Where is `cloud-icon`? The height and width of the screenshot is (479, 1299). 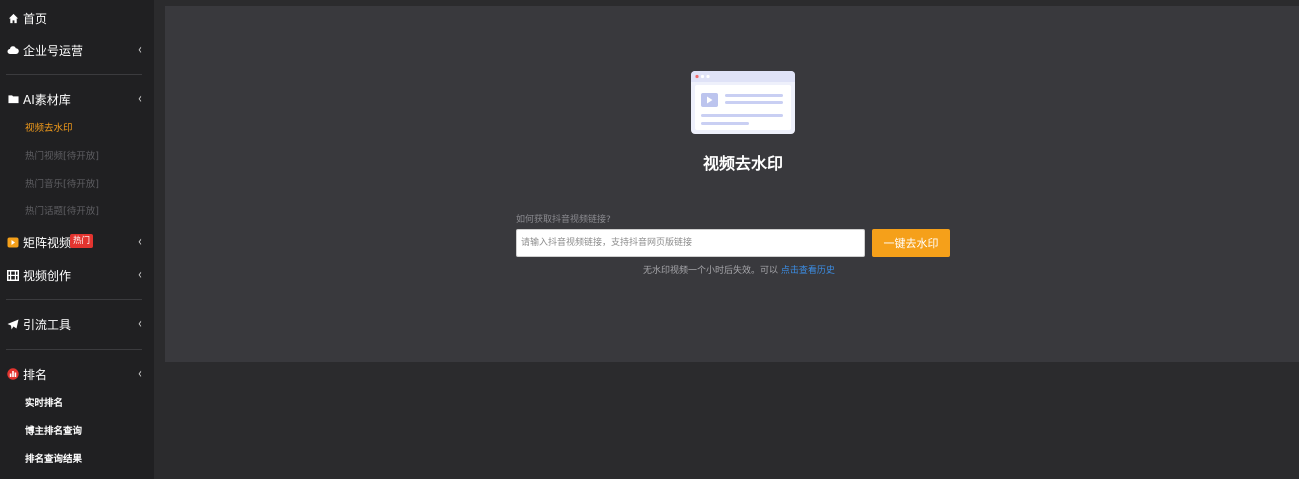
cloud-icon is located at coordinates (13, 50).